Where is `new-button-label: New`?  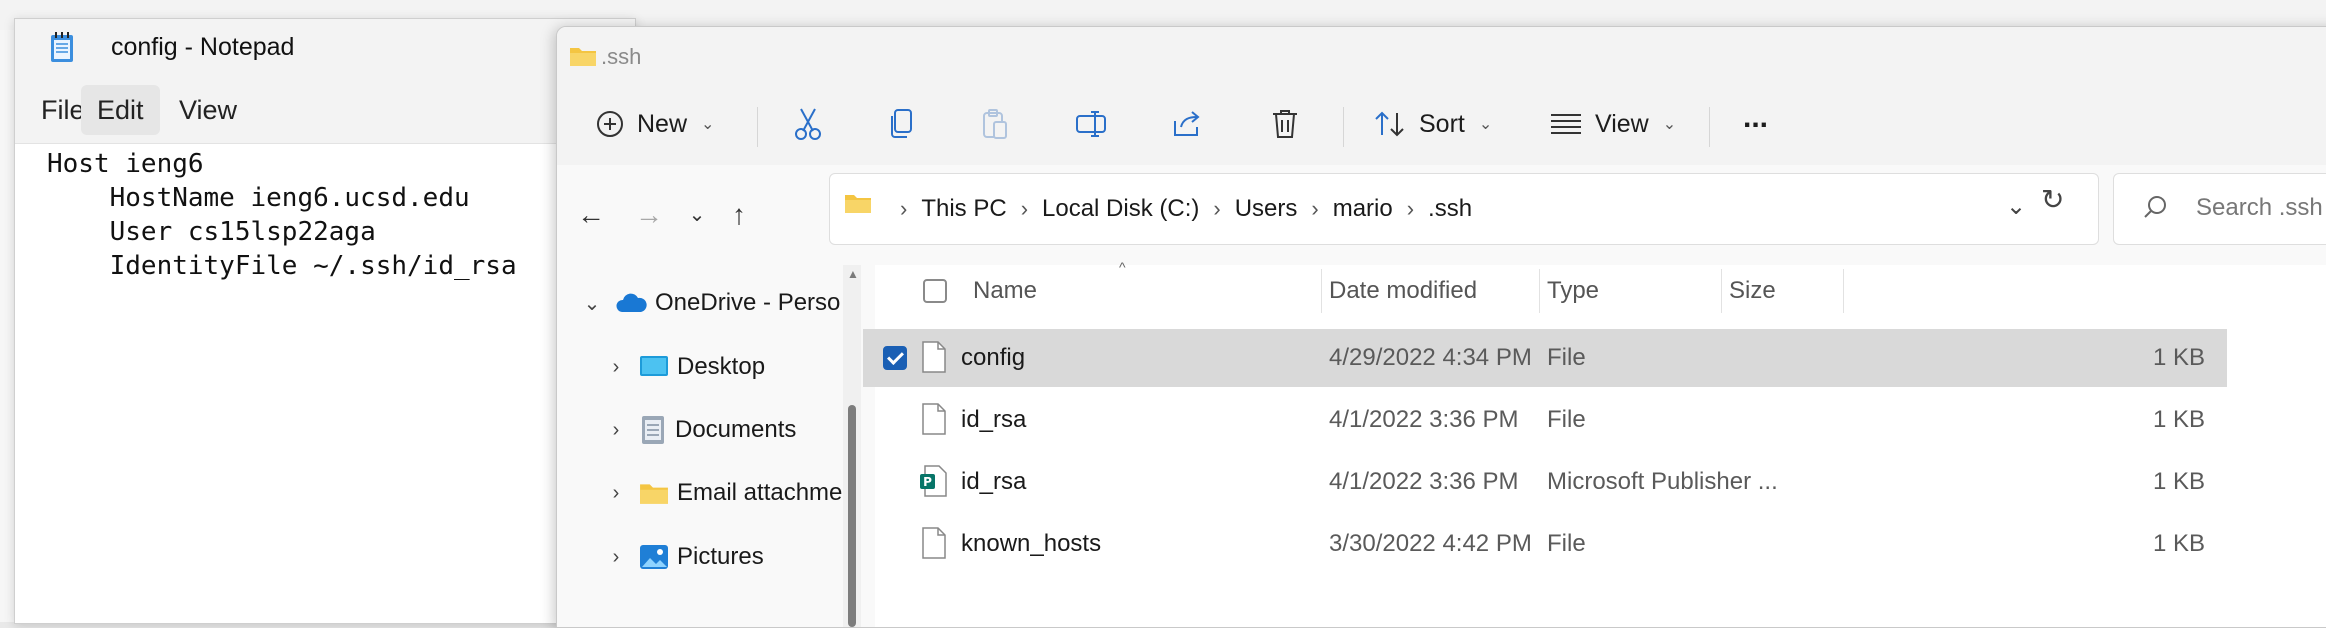
new-button-label: New is located at coordinates (662, 123).